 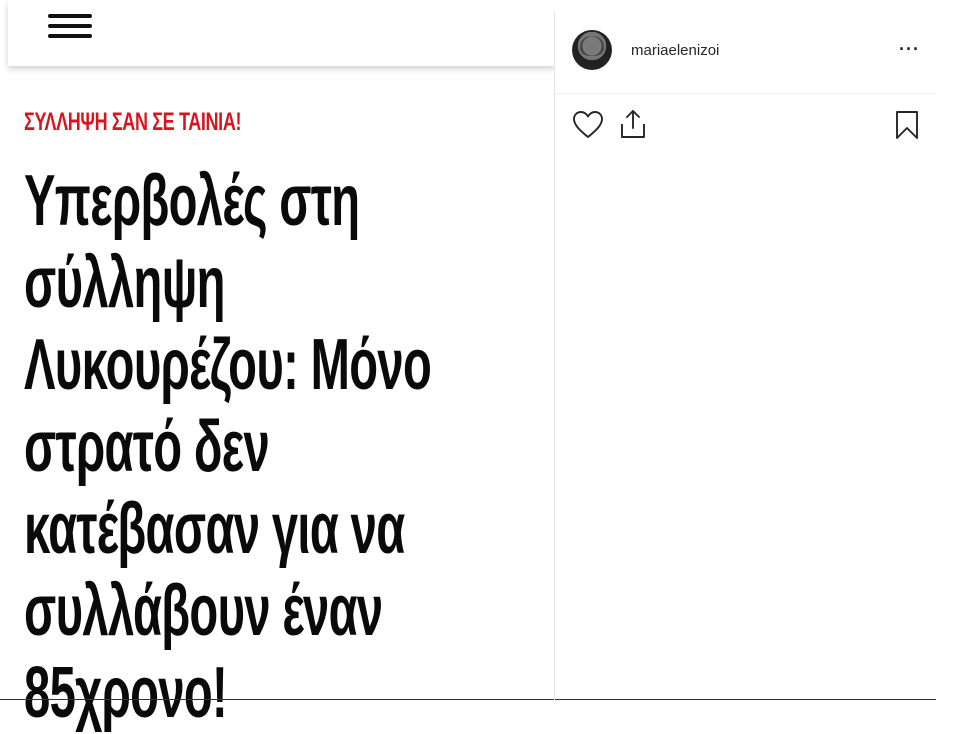 I want to click on share-icon, so click(x=633, y=124).